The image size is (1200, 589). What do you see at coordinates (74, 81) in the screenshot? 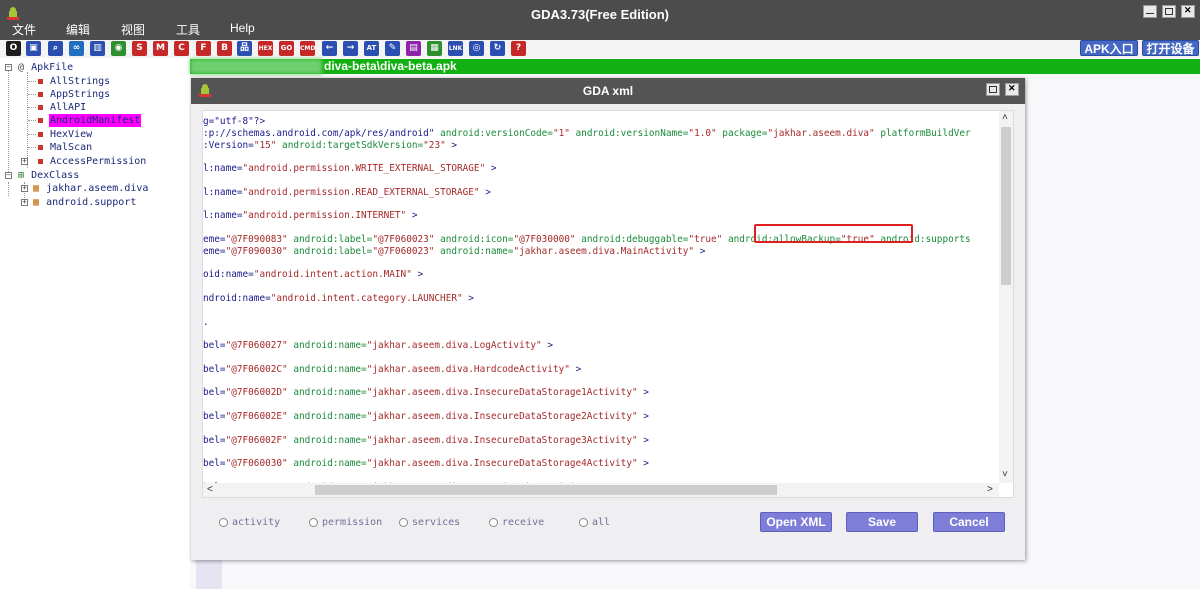
I see `tree-item-allstrings: AllStrings` at bounding box center [74, 81].